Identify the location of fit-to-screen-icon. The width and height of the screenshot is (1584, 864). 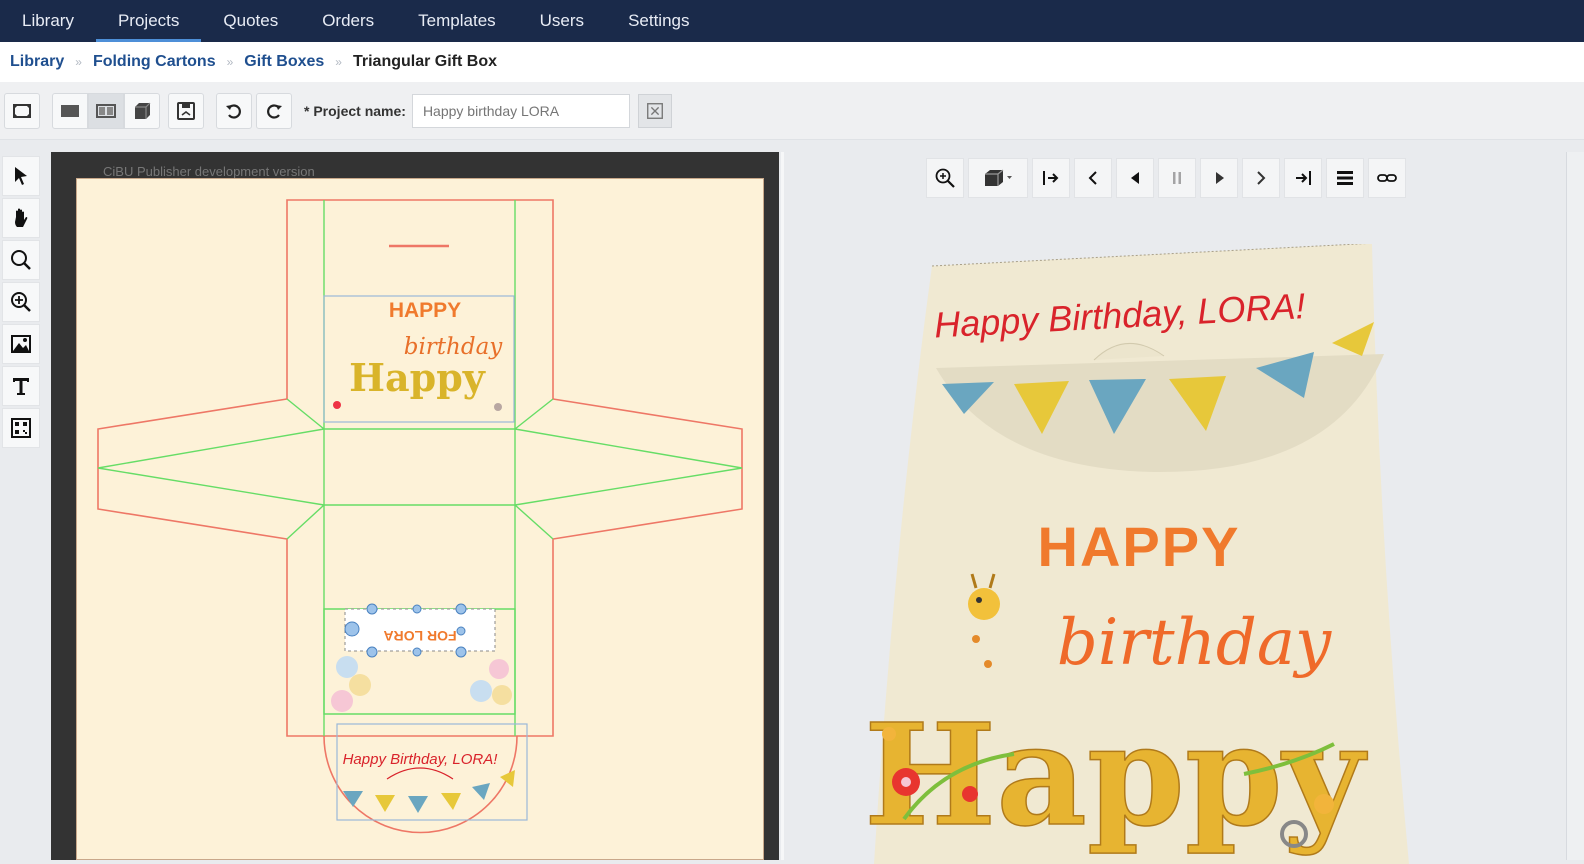
(22, 110).